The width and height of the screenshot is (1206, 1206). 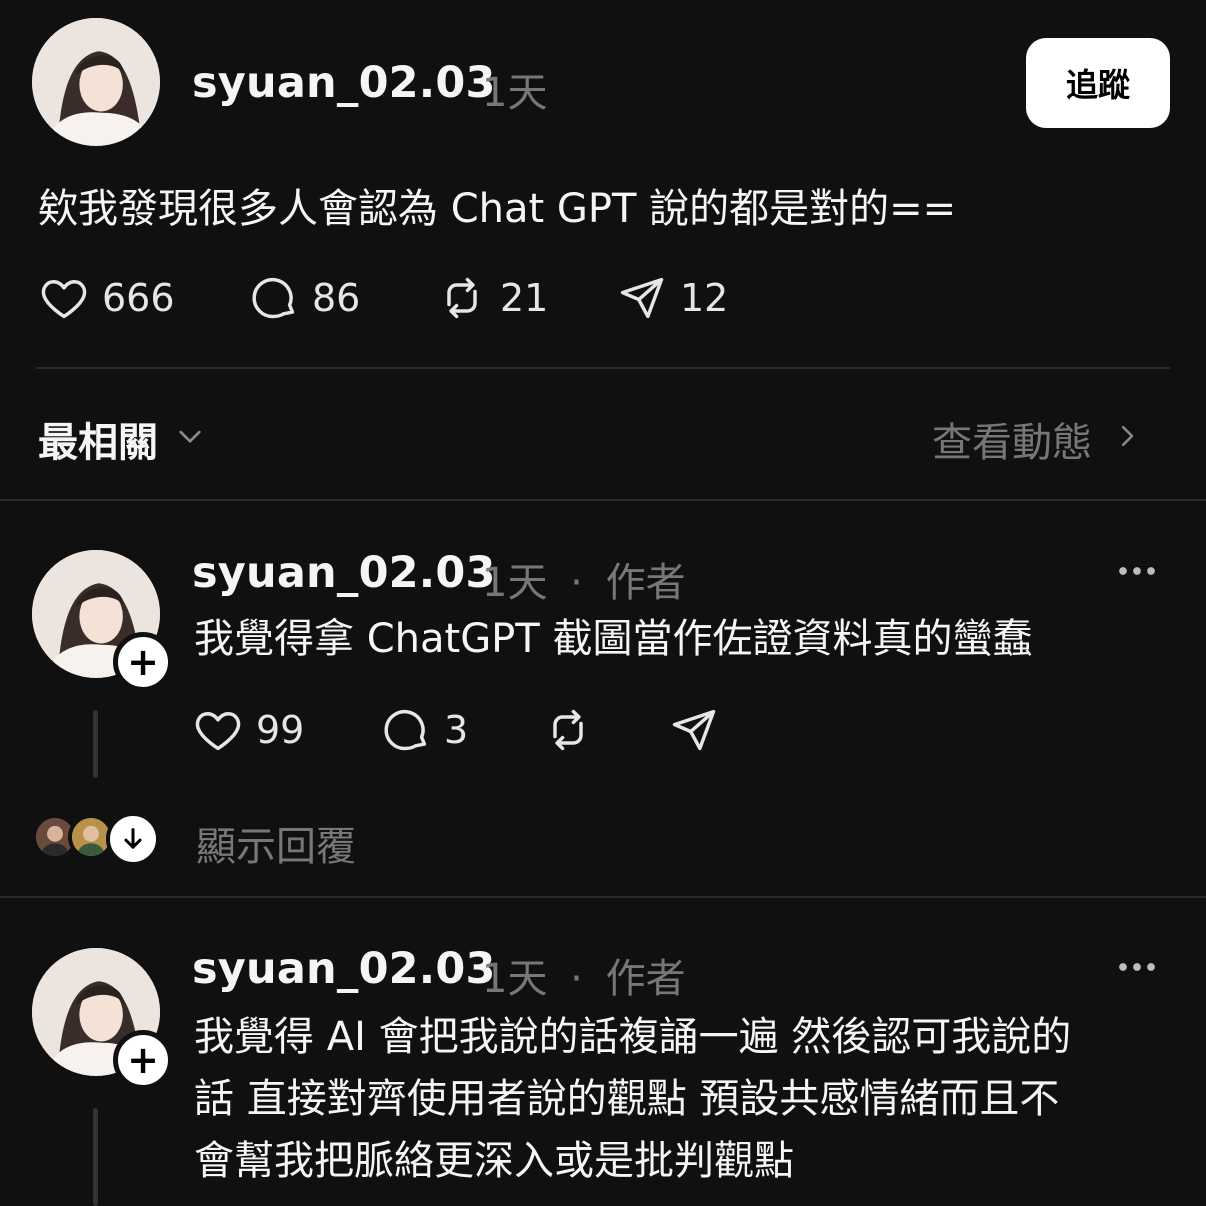 I want to click on post-body-text: 欸我發現很多人會認為 Chat GPT 說的都是對的==, so click(x=497, y=209).